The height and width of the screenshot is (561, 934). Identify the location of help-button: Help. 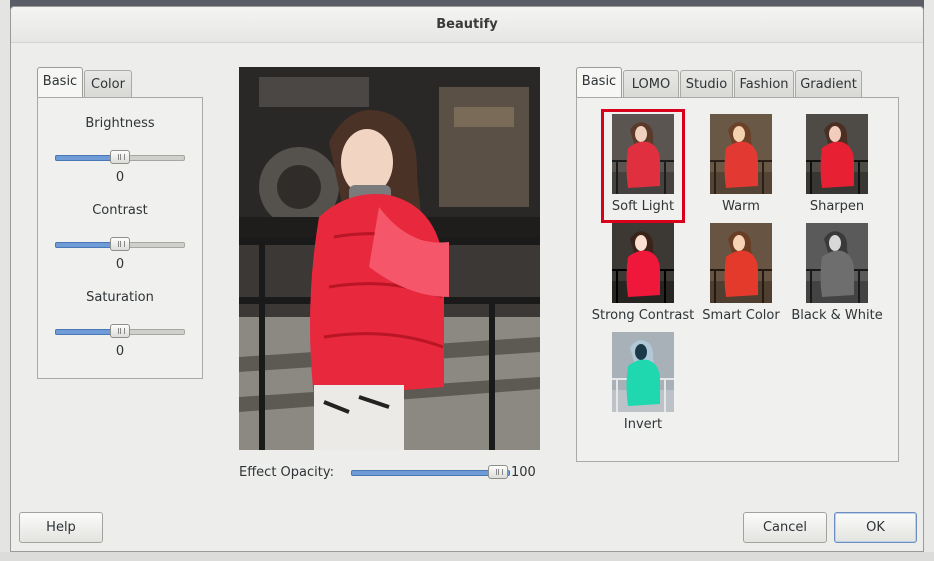
(61, 527).